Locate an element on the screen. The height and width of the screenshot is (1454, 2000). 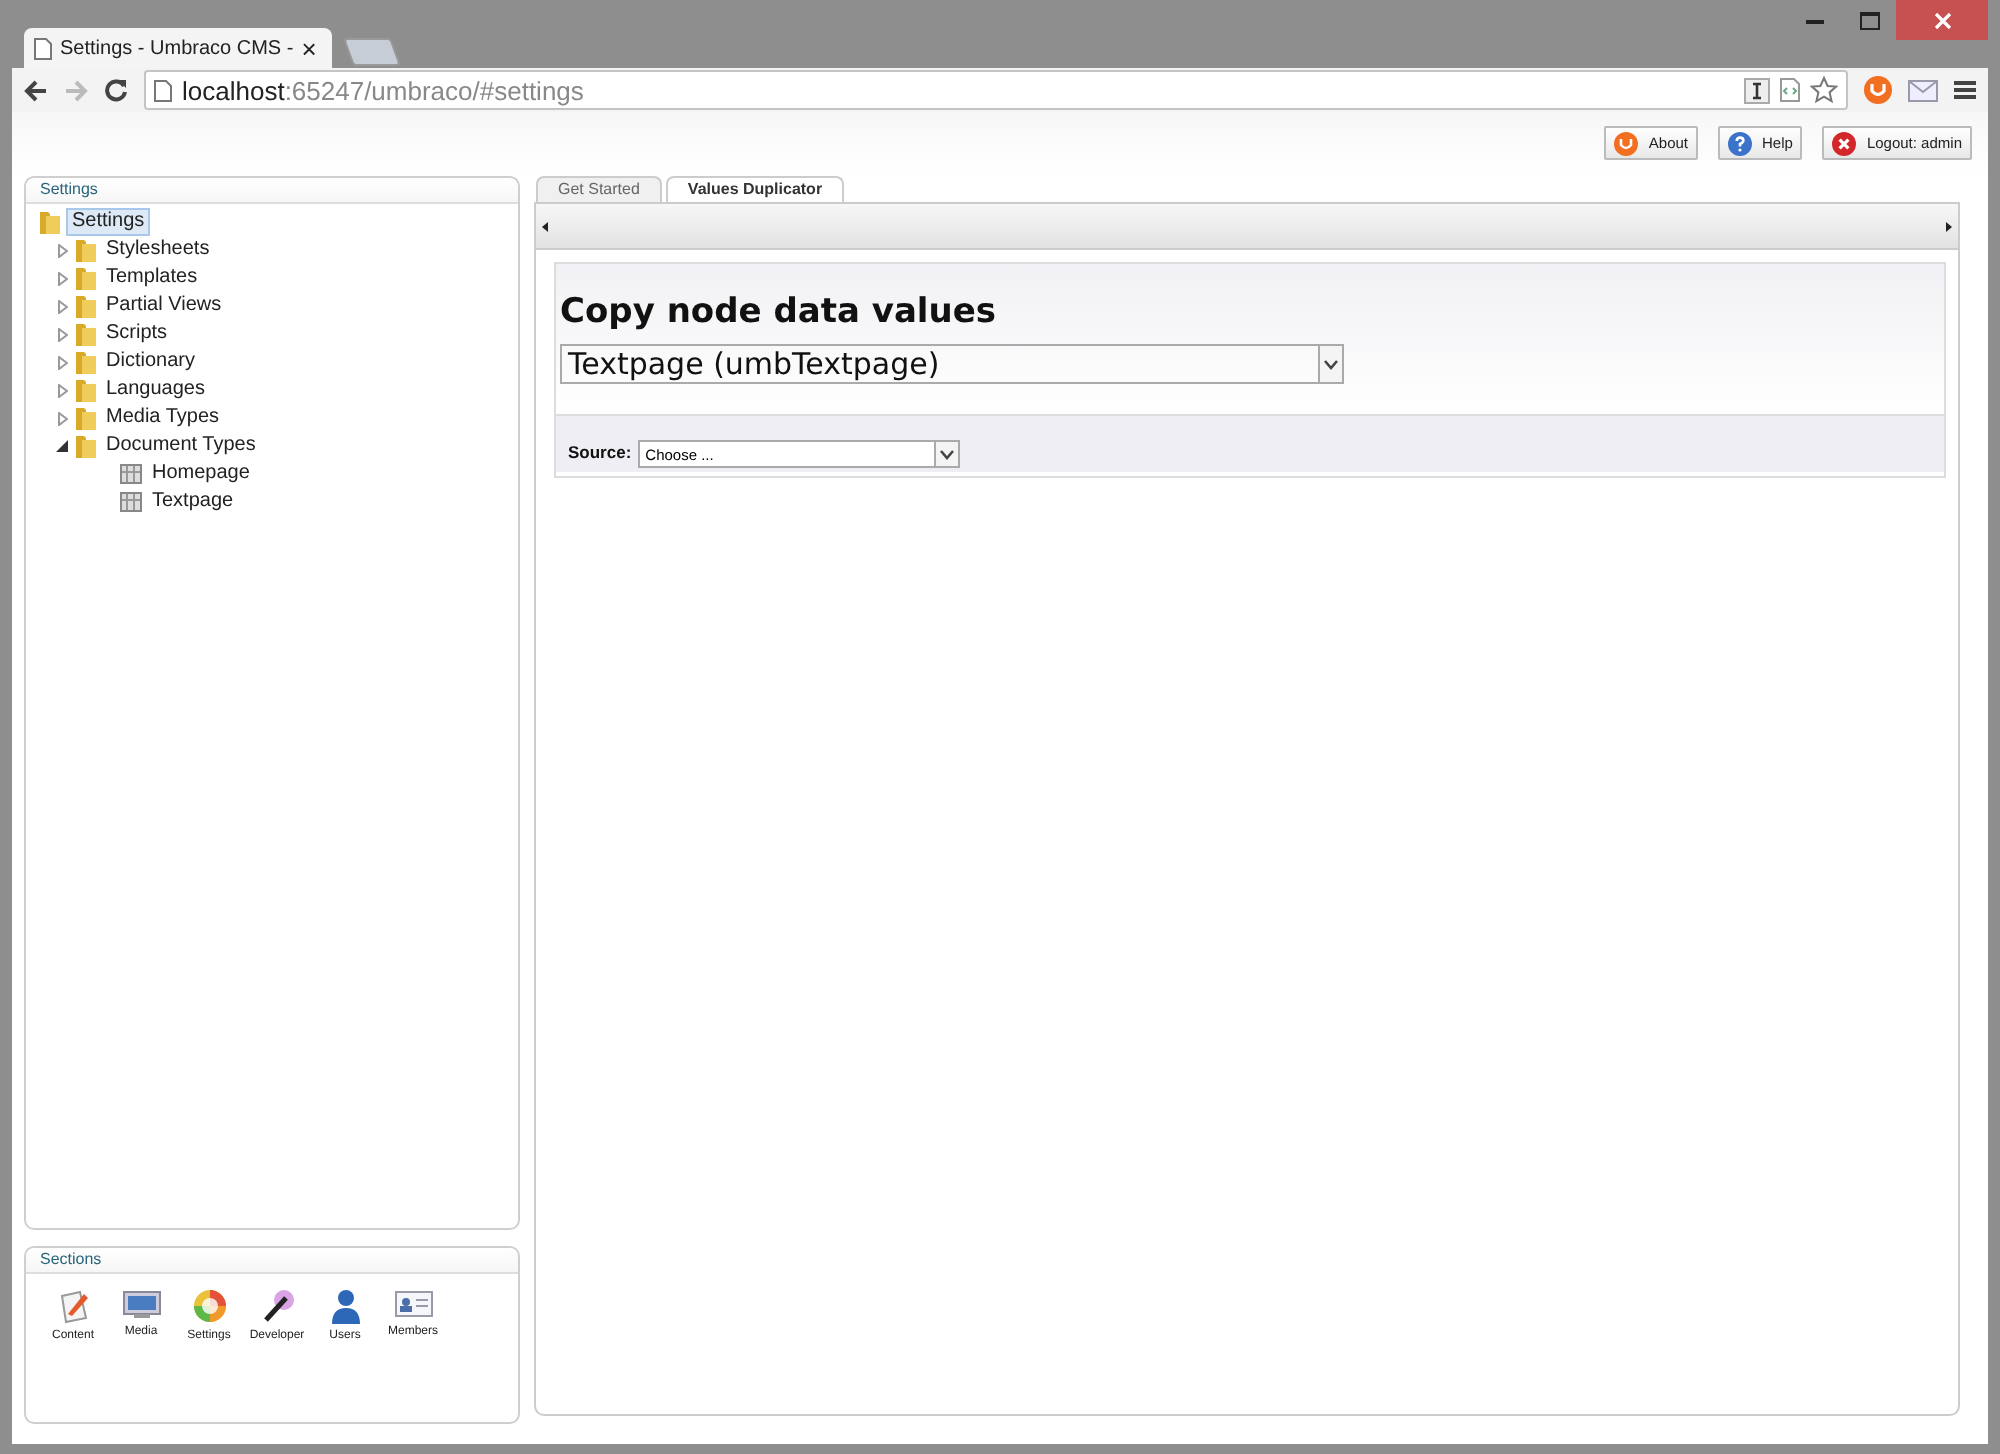
back-icon is located at coordinates (36, 90).